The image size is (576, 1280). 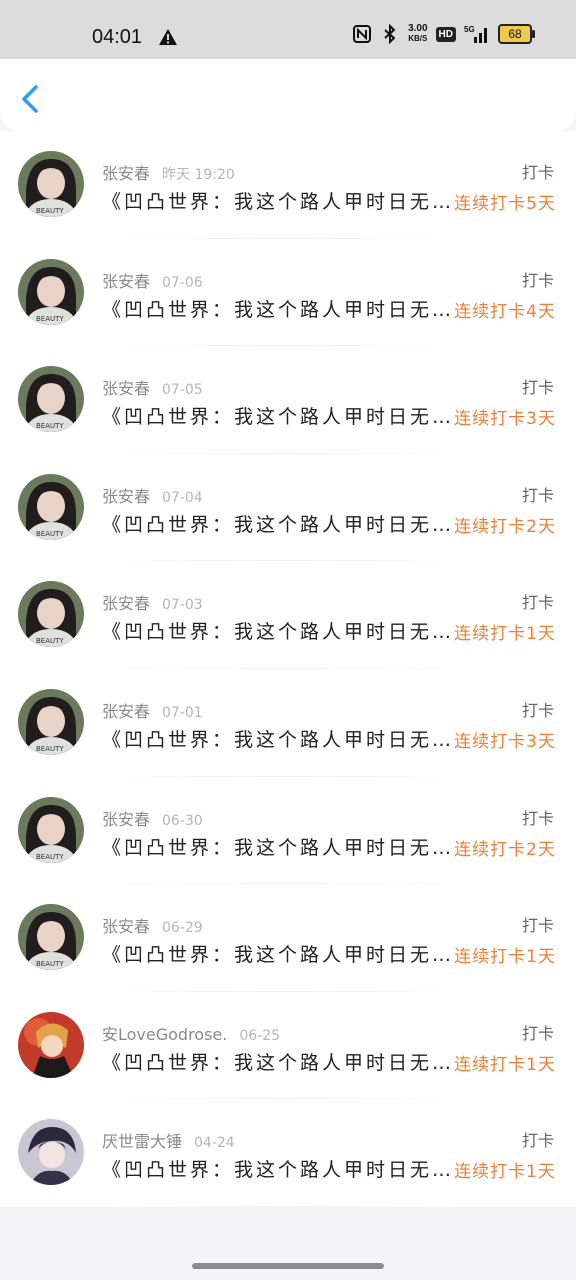 I want to click on battery-indicator: 68, so click(x=516, y=34).